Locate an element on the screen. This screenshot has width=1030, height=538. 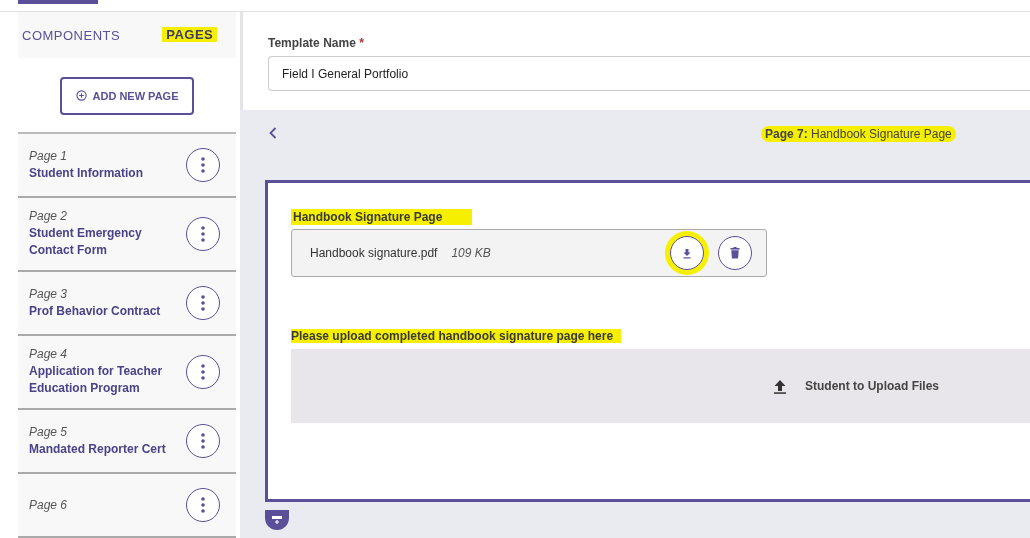
file-size: 109 KB is located at coordinates (471, 253).